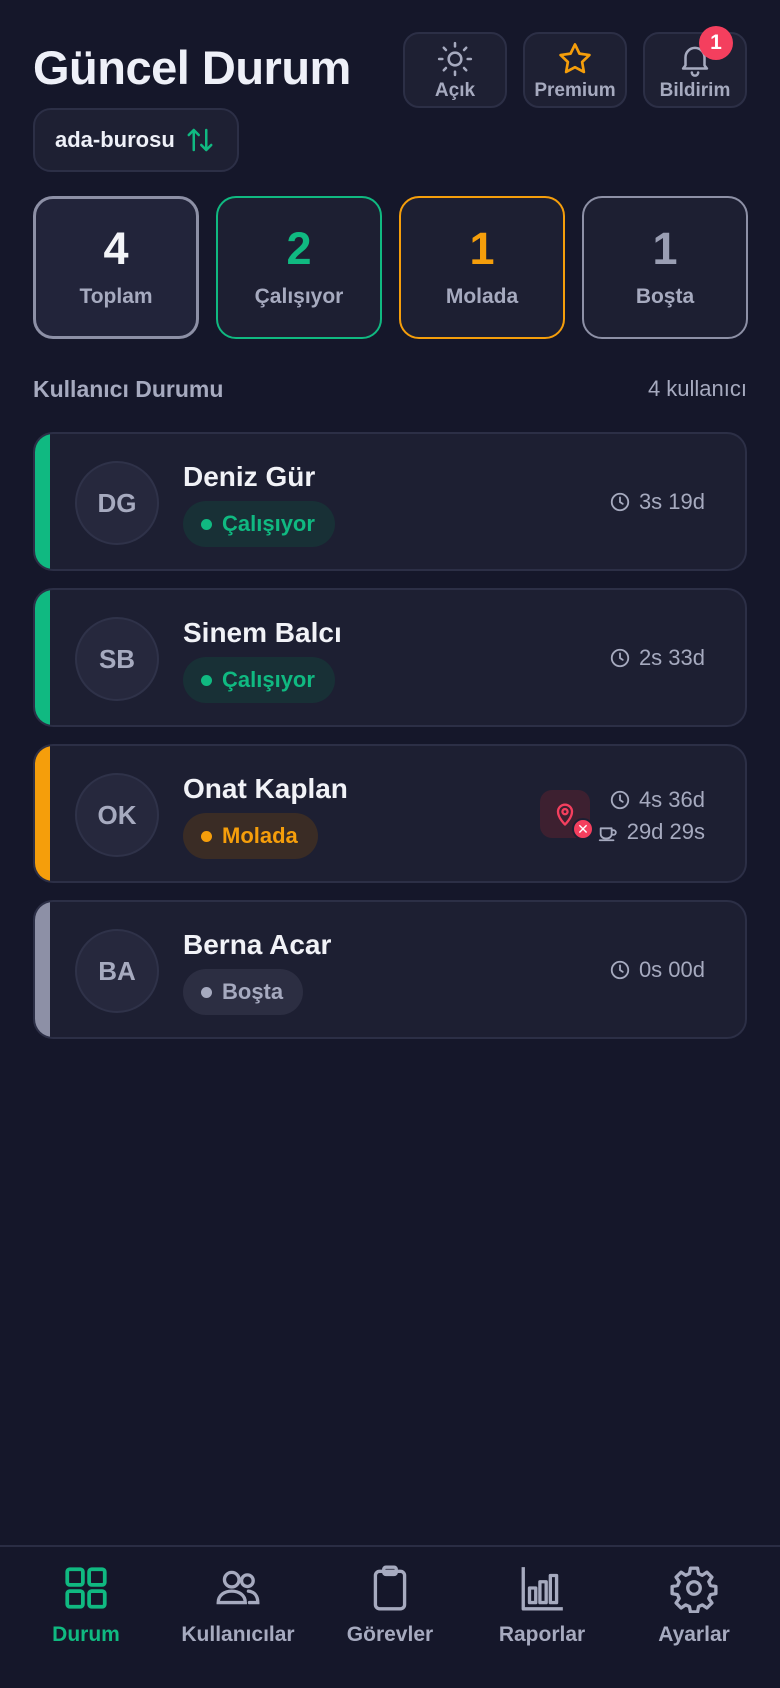 The width and height of the screenshot is (780, 1688). I want to click on work-time: 0s 00d, so click(657, 970).